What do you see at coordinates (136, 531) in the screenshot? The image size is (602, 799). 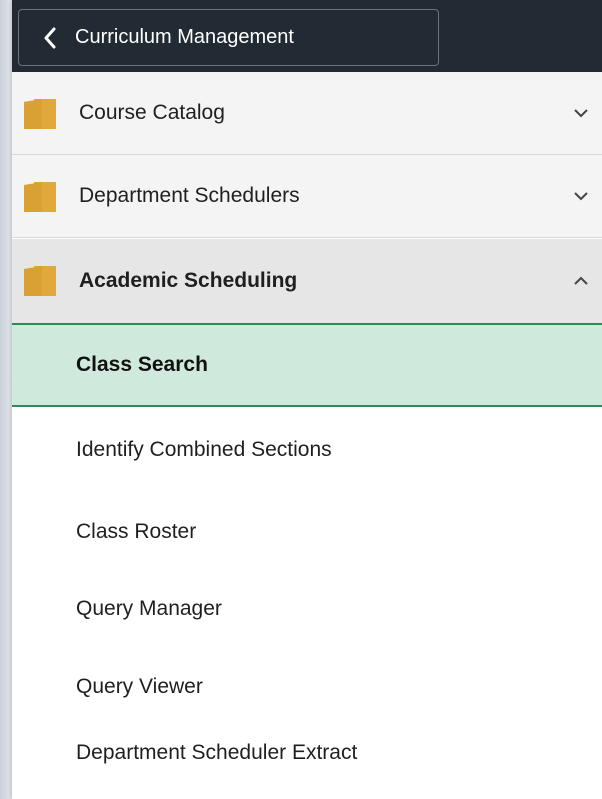 I see `nav-item-label: Class Roster` at bounding box center [136, 531].